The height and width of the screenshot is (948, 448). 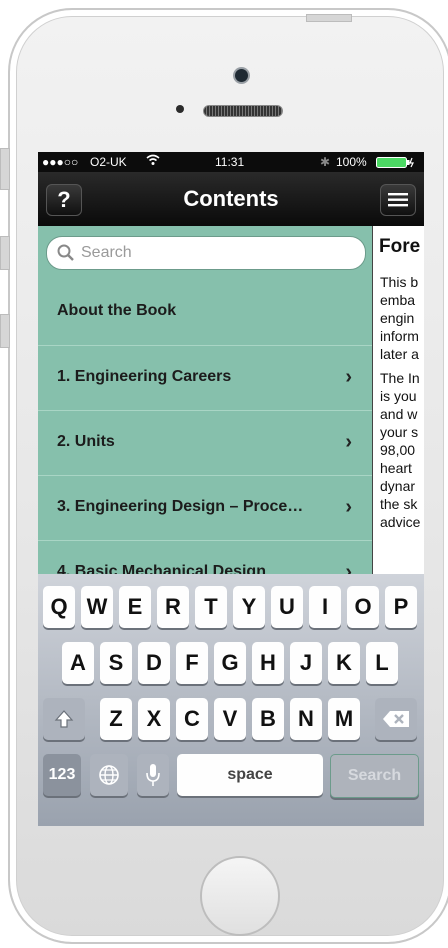 I want to click on key-g: G, so click(x=230, y=663).